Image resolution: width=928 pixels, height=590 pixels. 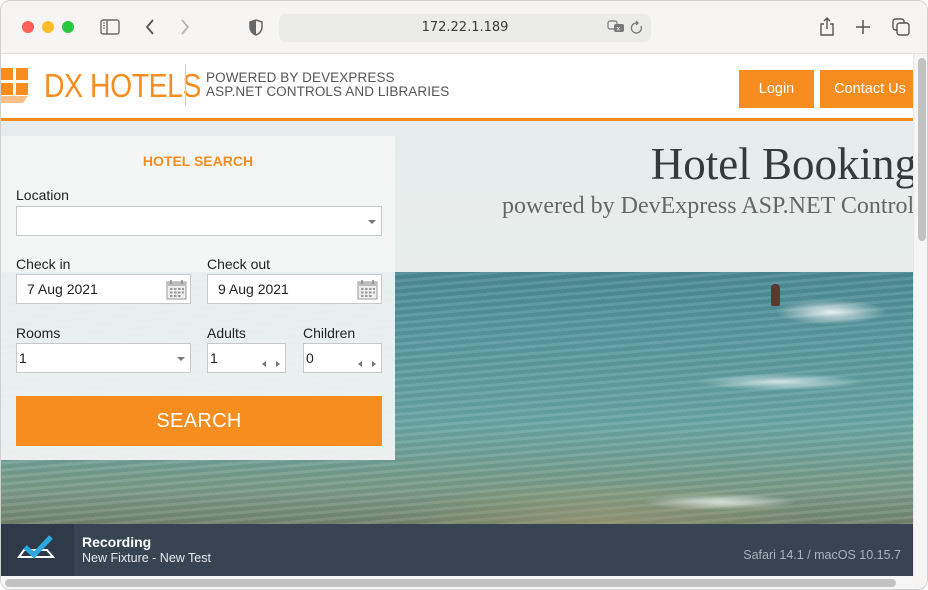 What do you see at coordinates (146, 558) in the screenshot?
I see `recording-subtitle: New Fixture - New Test` at bounding box center [146, 558].